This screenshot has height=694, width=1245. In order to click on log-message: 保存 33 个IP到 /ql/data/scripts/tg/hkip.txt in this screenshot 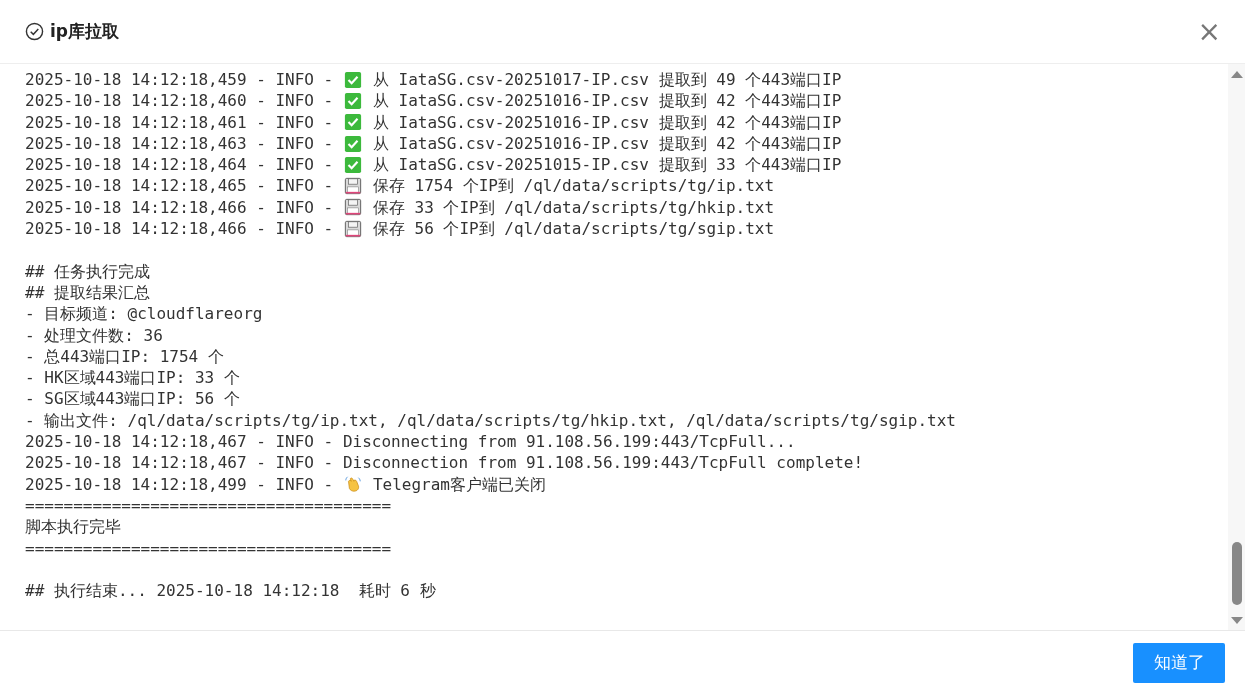, I will do `click(573, 207)`.